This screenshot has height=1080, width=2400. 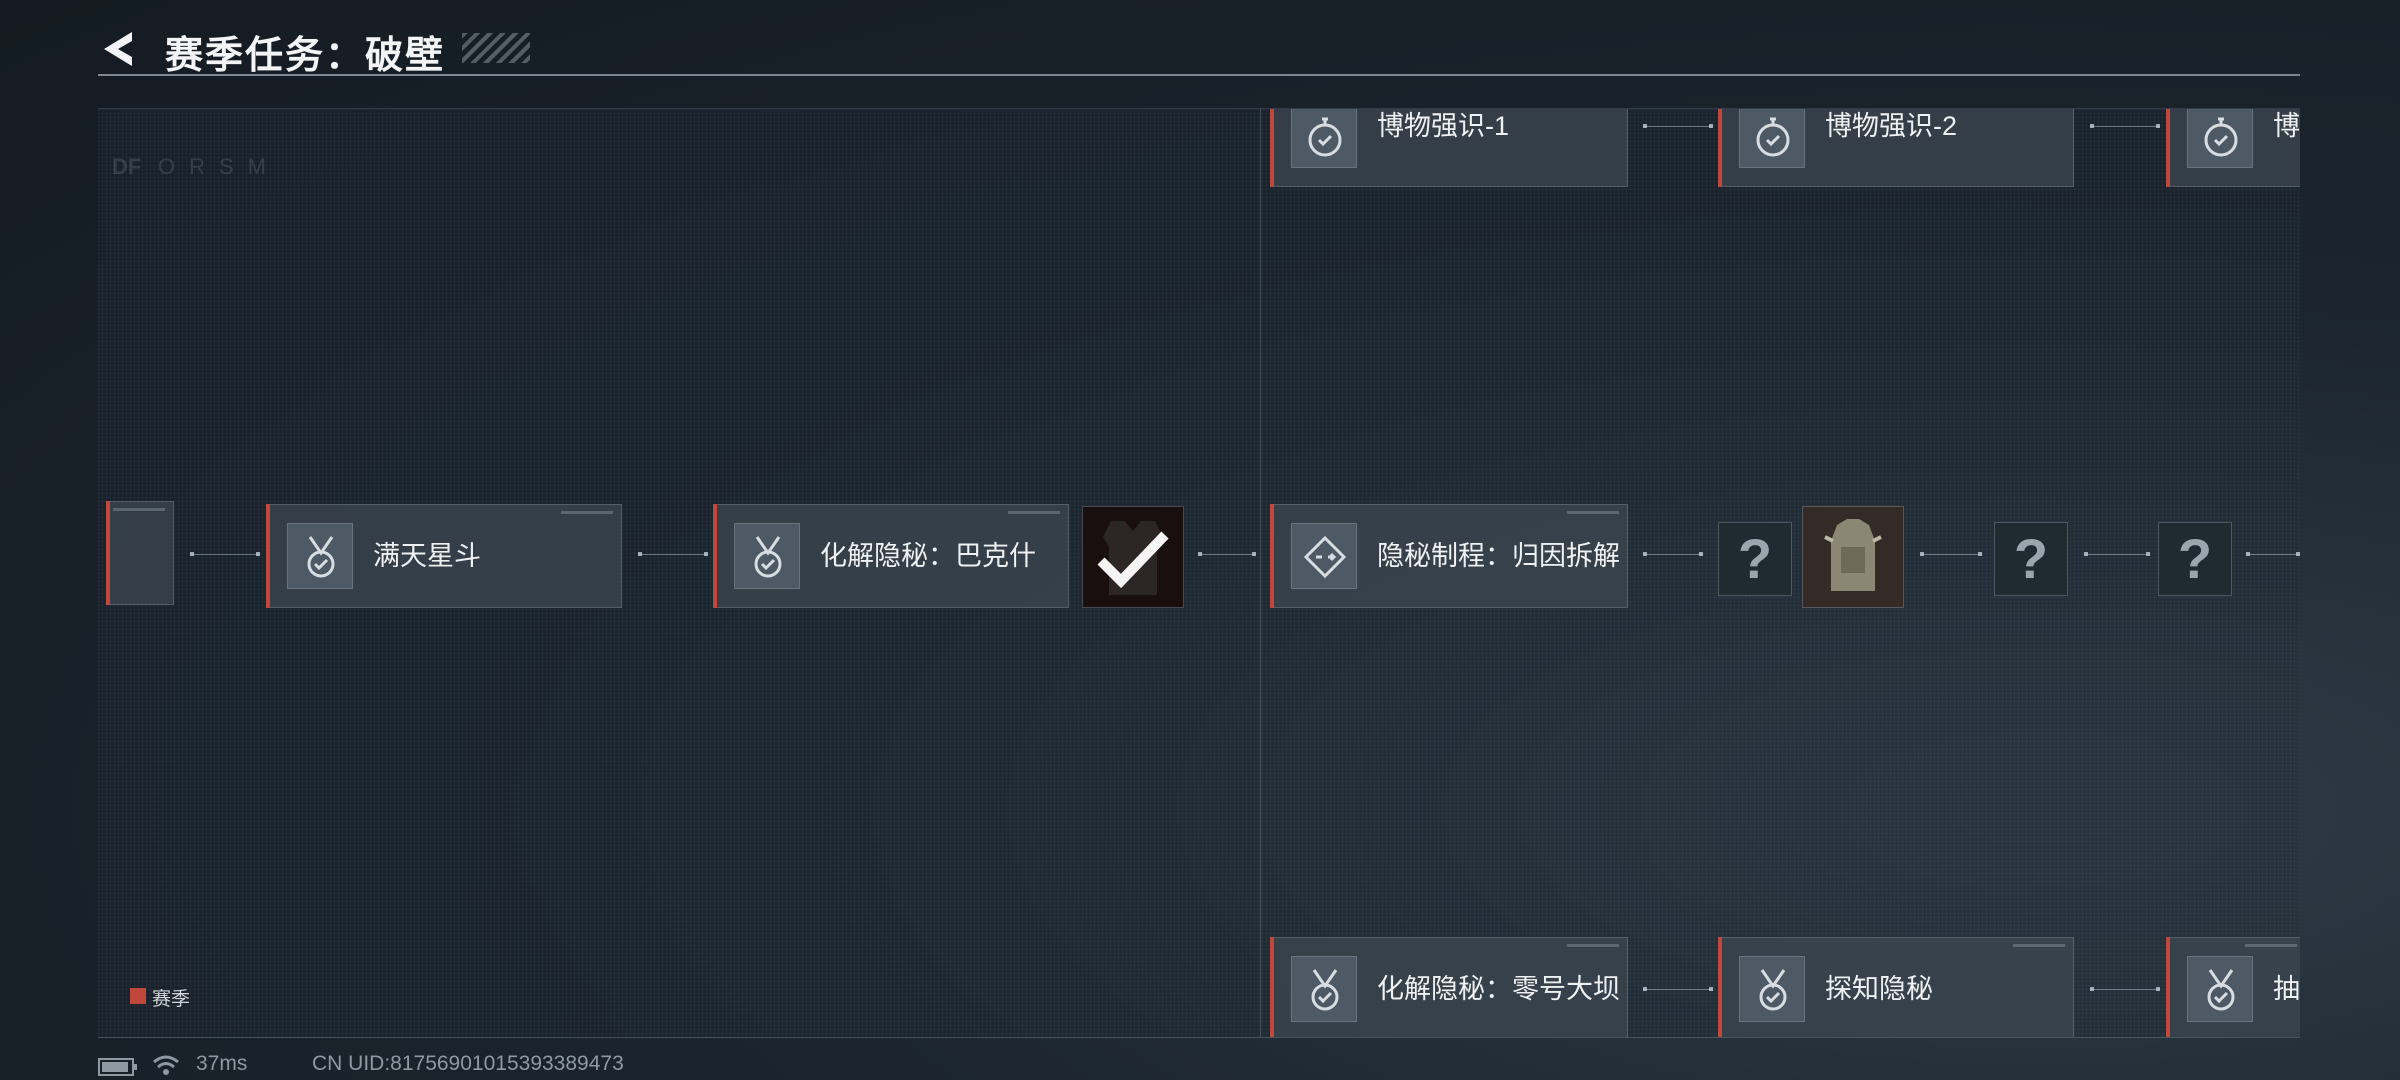 What do you see at coordinates (1891, 126) in the screenshot?
I see `task-label: 博物强识-2` at bounding box center [1891, 126].